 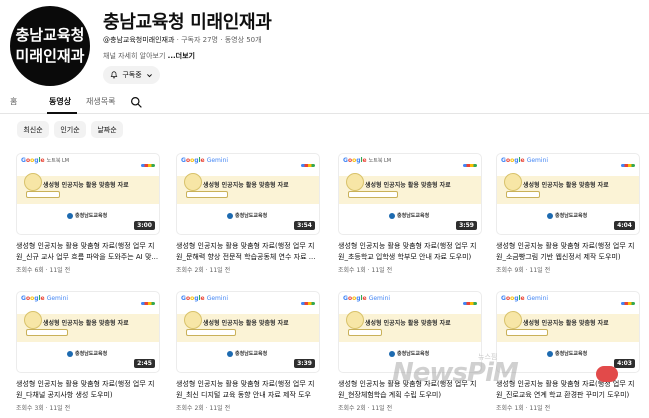 I want to click on chip-date: 날짜순, so click(x=107, y=129).